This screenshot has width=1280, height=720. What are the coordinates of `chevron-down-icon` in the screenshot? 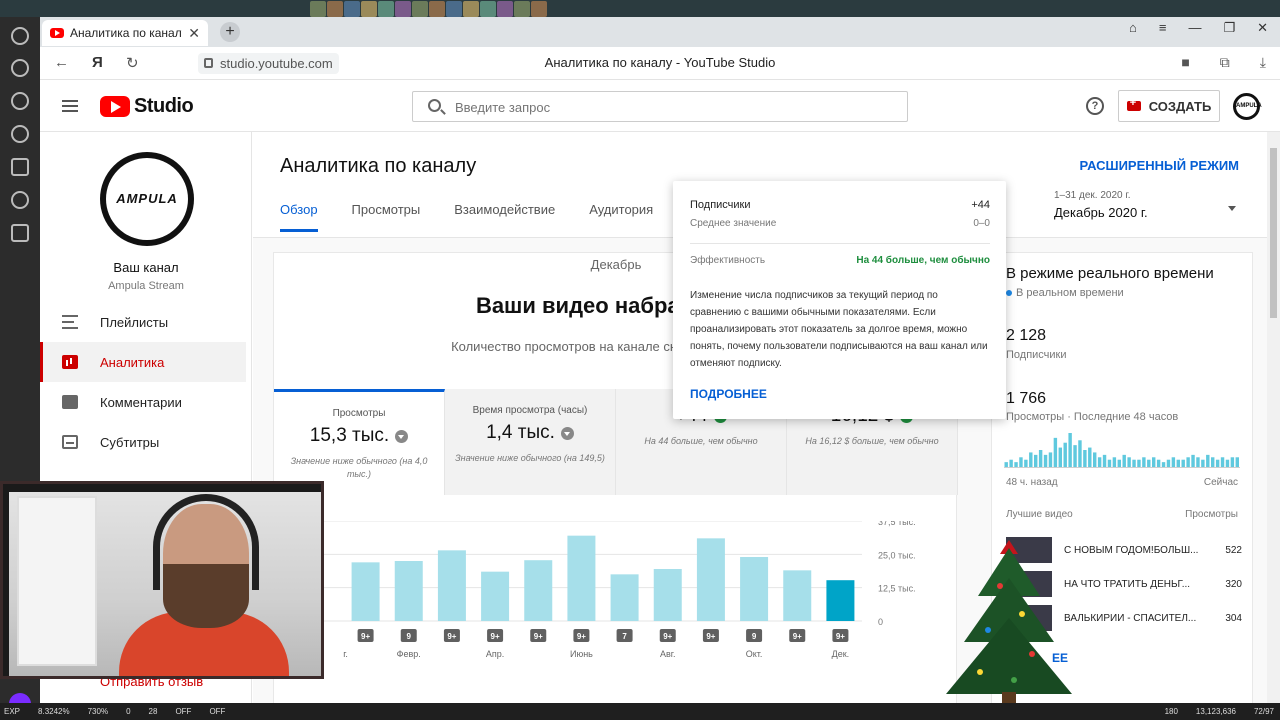 It's located at (1232, 208).